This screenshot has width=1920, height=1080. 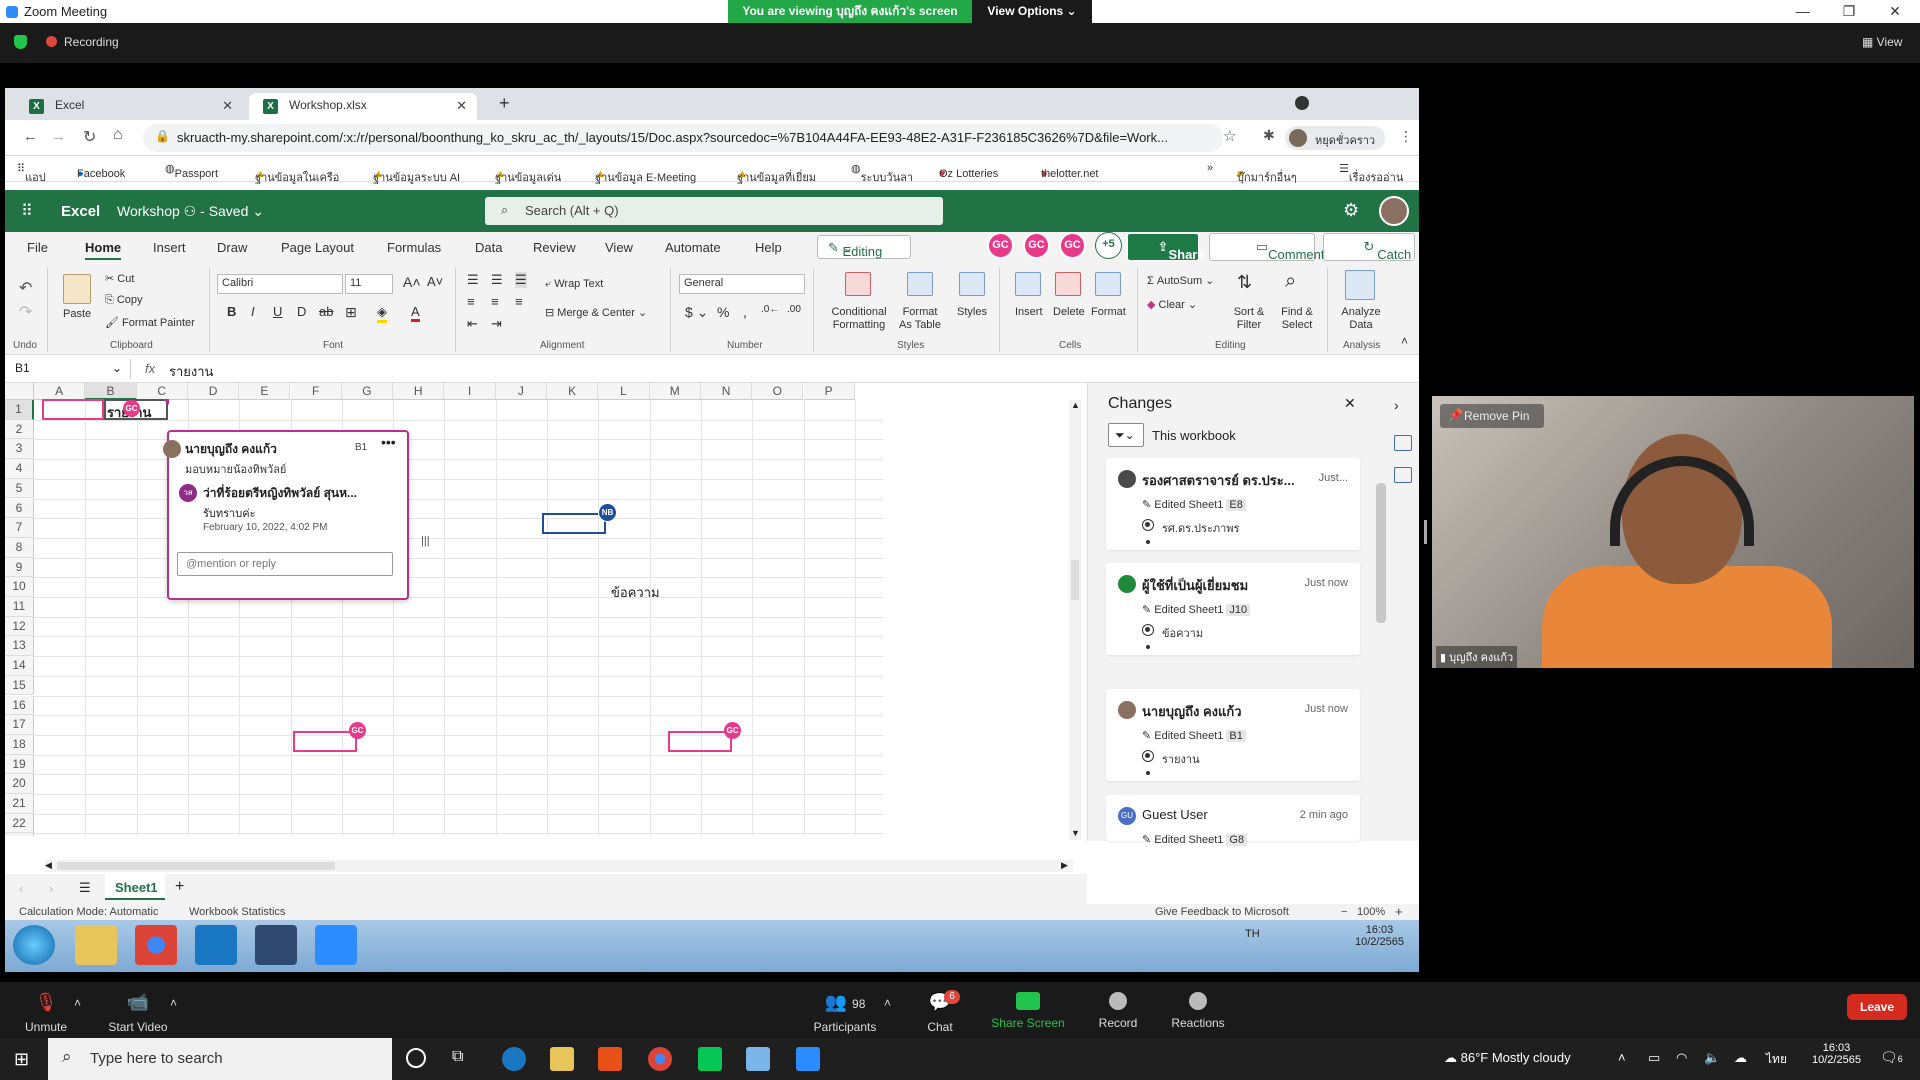 I want to click on row-header: 12, so click(x=19, y=626).